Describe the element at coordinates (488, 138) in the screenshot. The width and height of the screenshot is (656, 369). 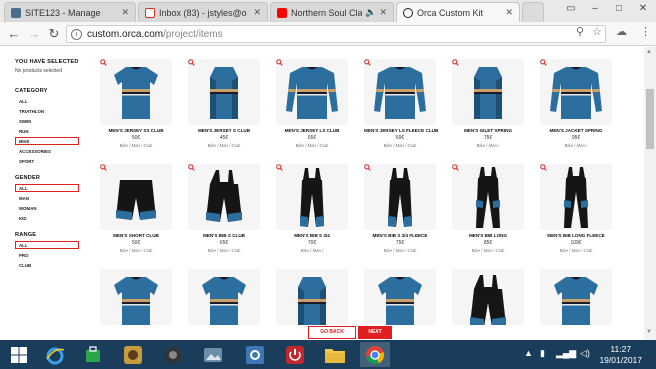
I see `product-price: 75€` at that location.